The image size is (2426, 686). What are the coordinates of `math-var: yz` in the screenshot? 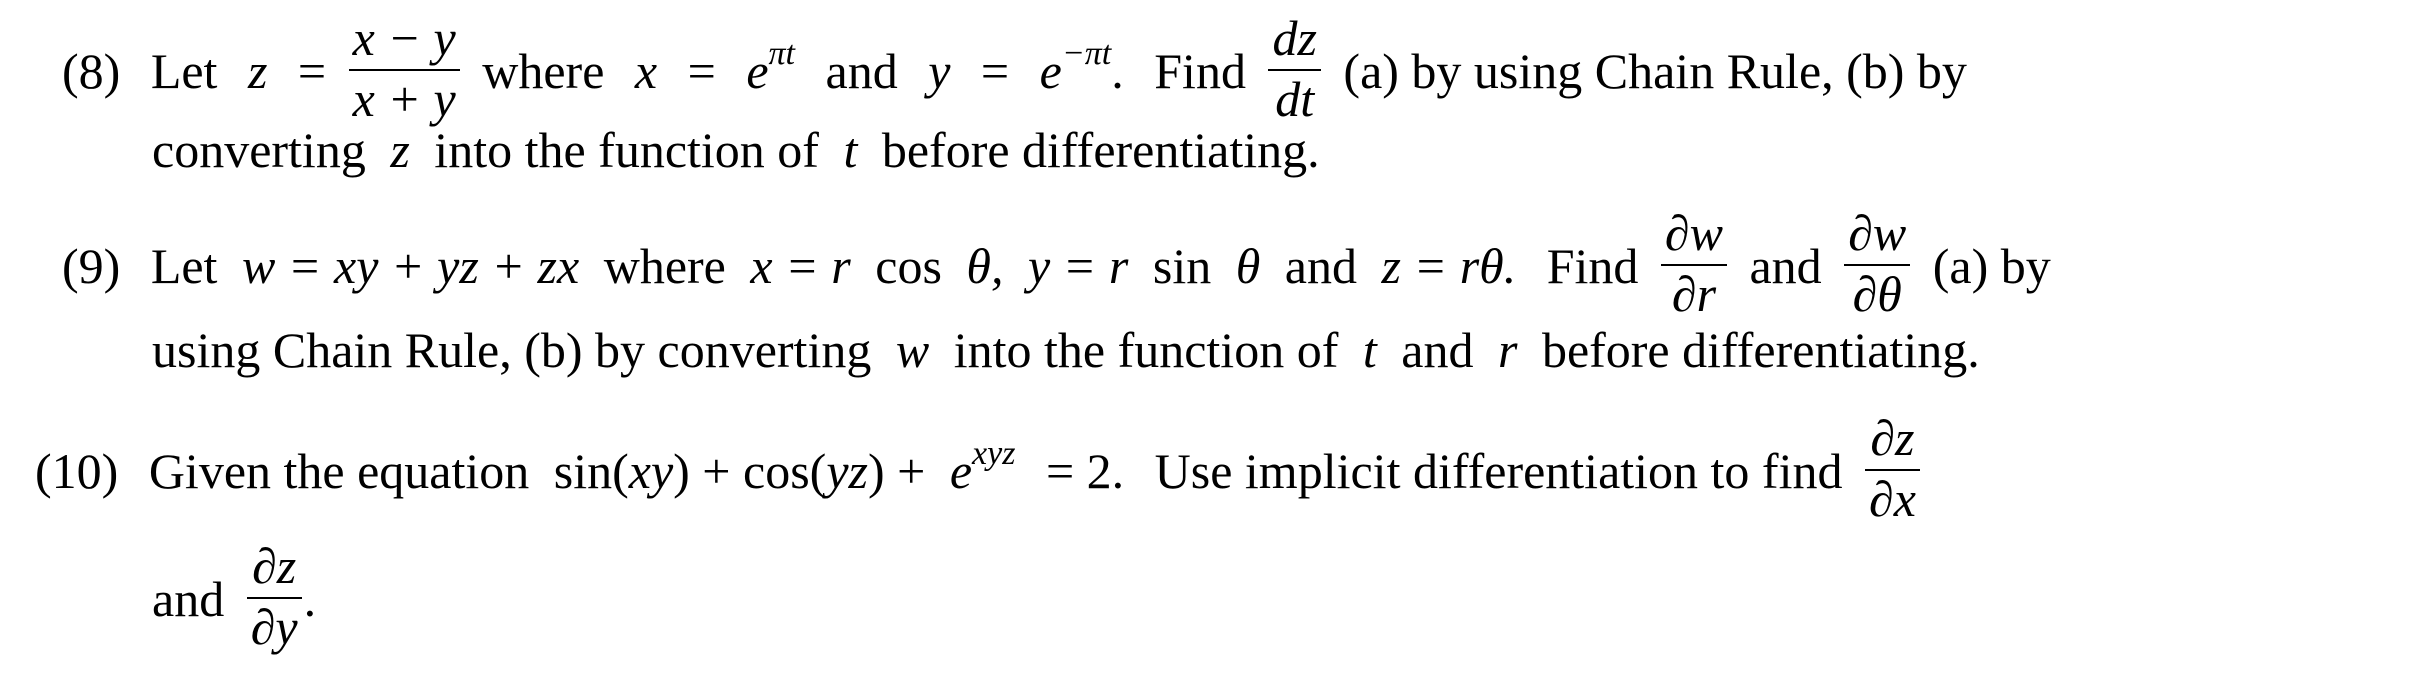 It's located at (847, 470).